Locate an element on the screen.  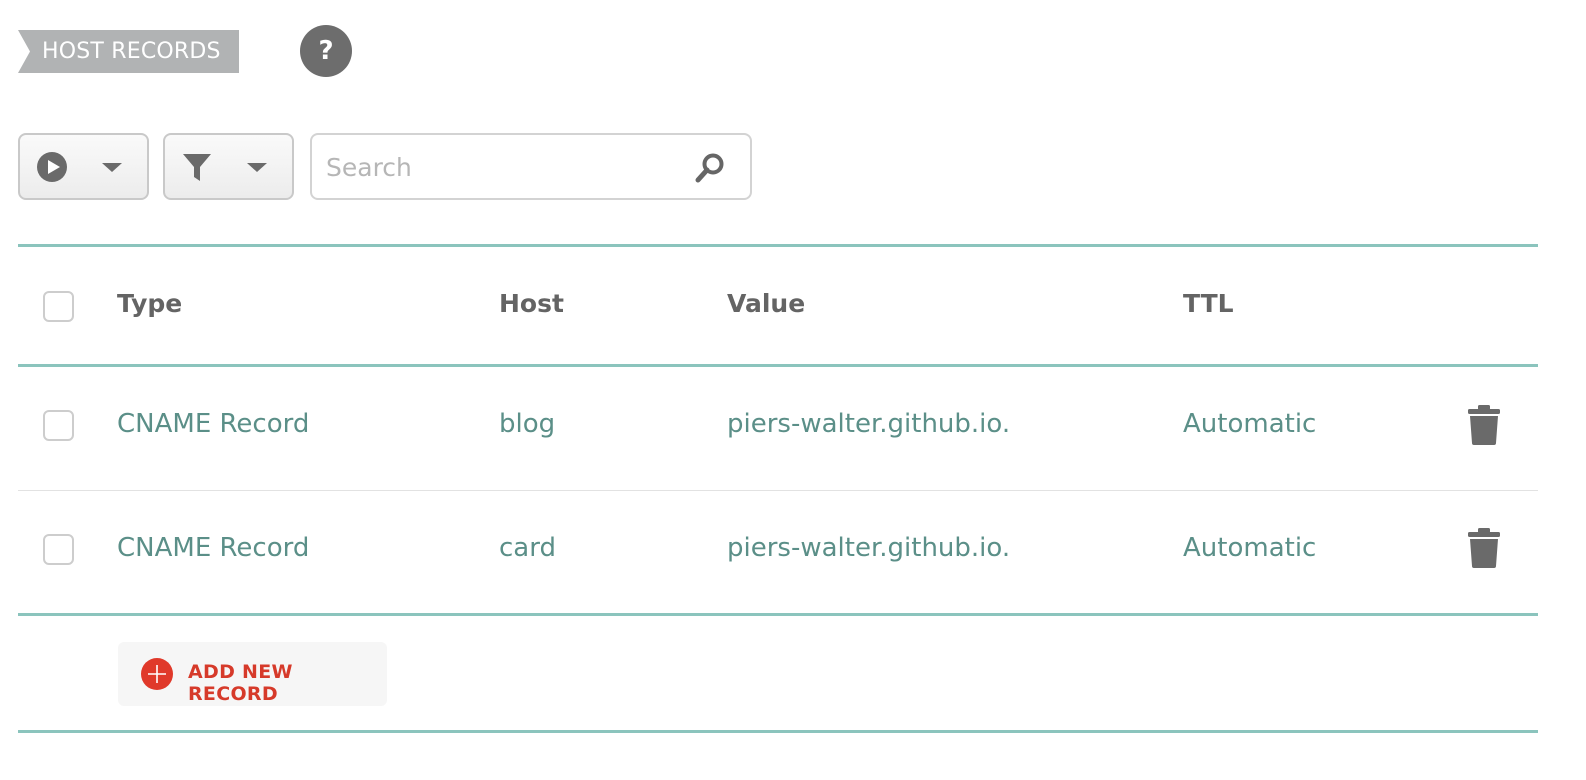
column-header-type: Type is located at coordinates (149, 303).